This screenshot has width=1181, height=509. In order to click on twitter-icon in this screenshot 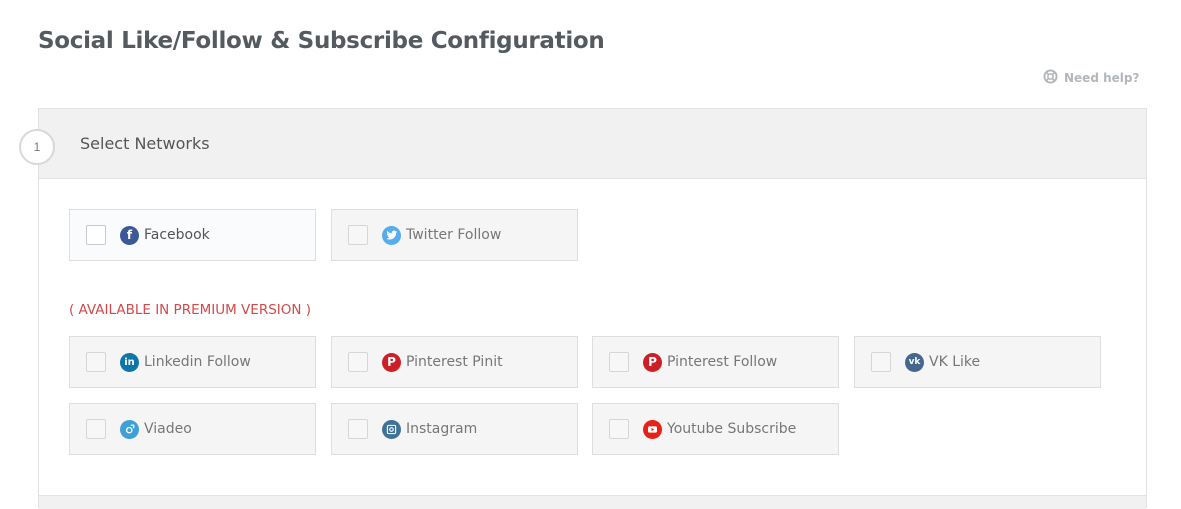, I will do `click(391, 235)`.